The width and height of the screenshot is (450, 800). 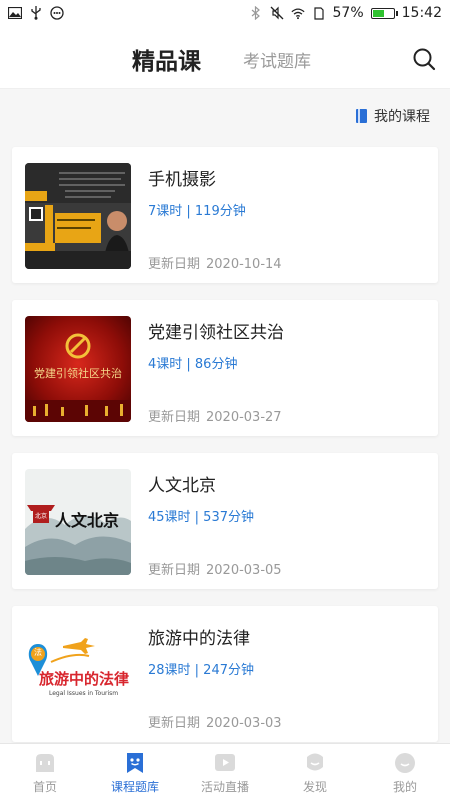 I want to click on thumbnail-caption: 党建引领社区共治, so click(x=78, y=373).